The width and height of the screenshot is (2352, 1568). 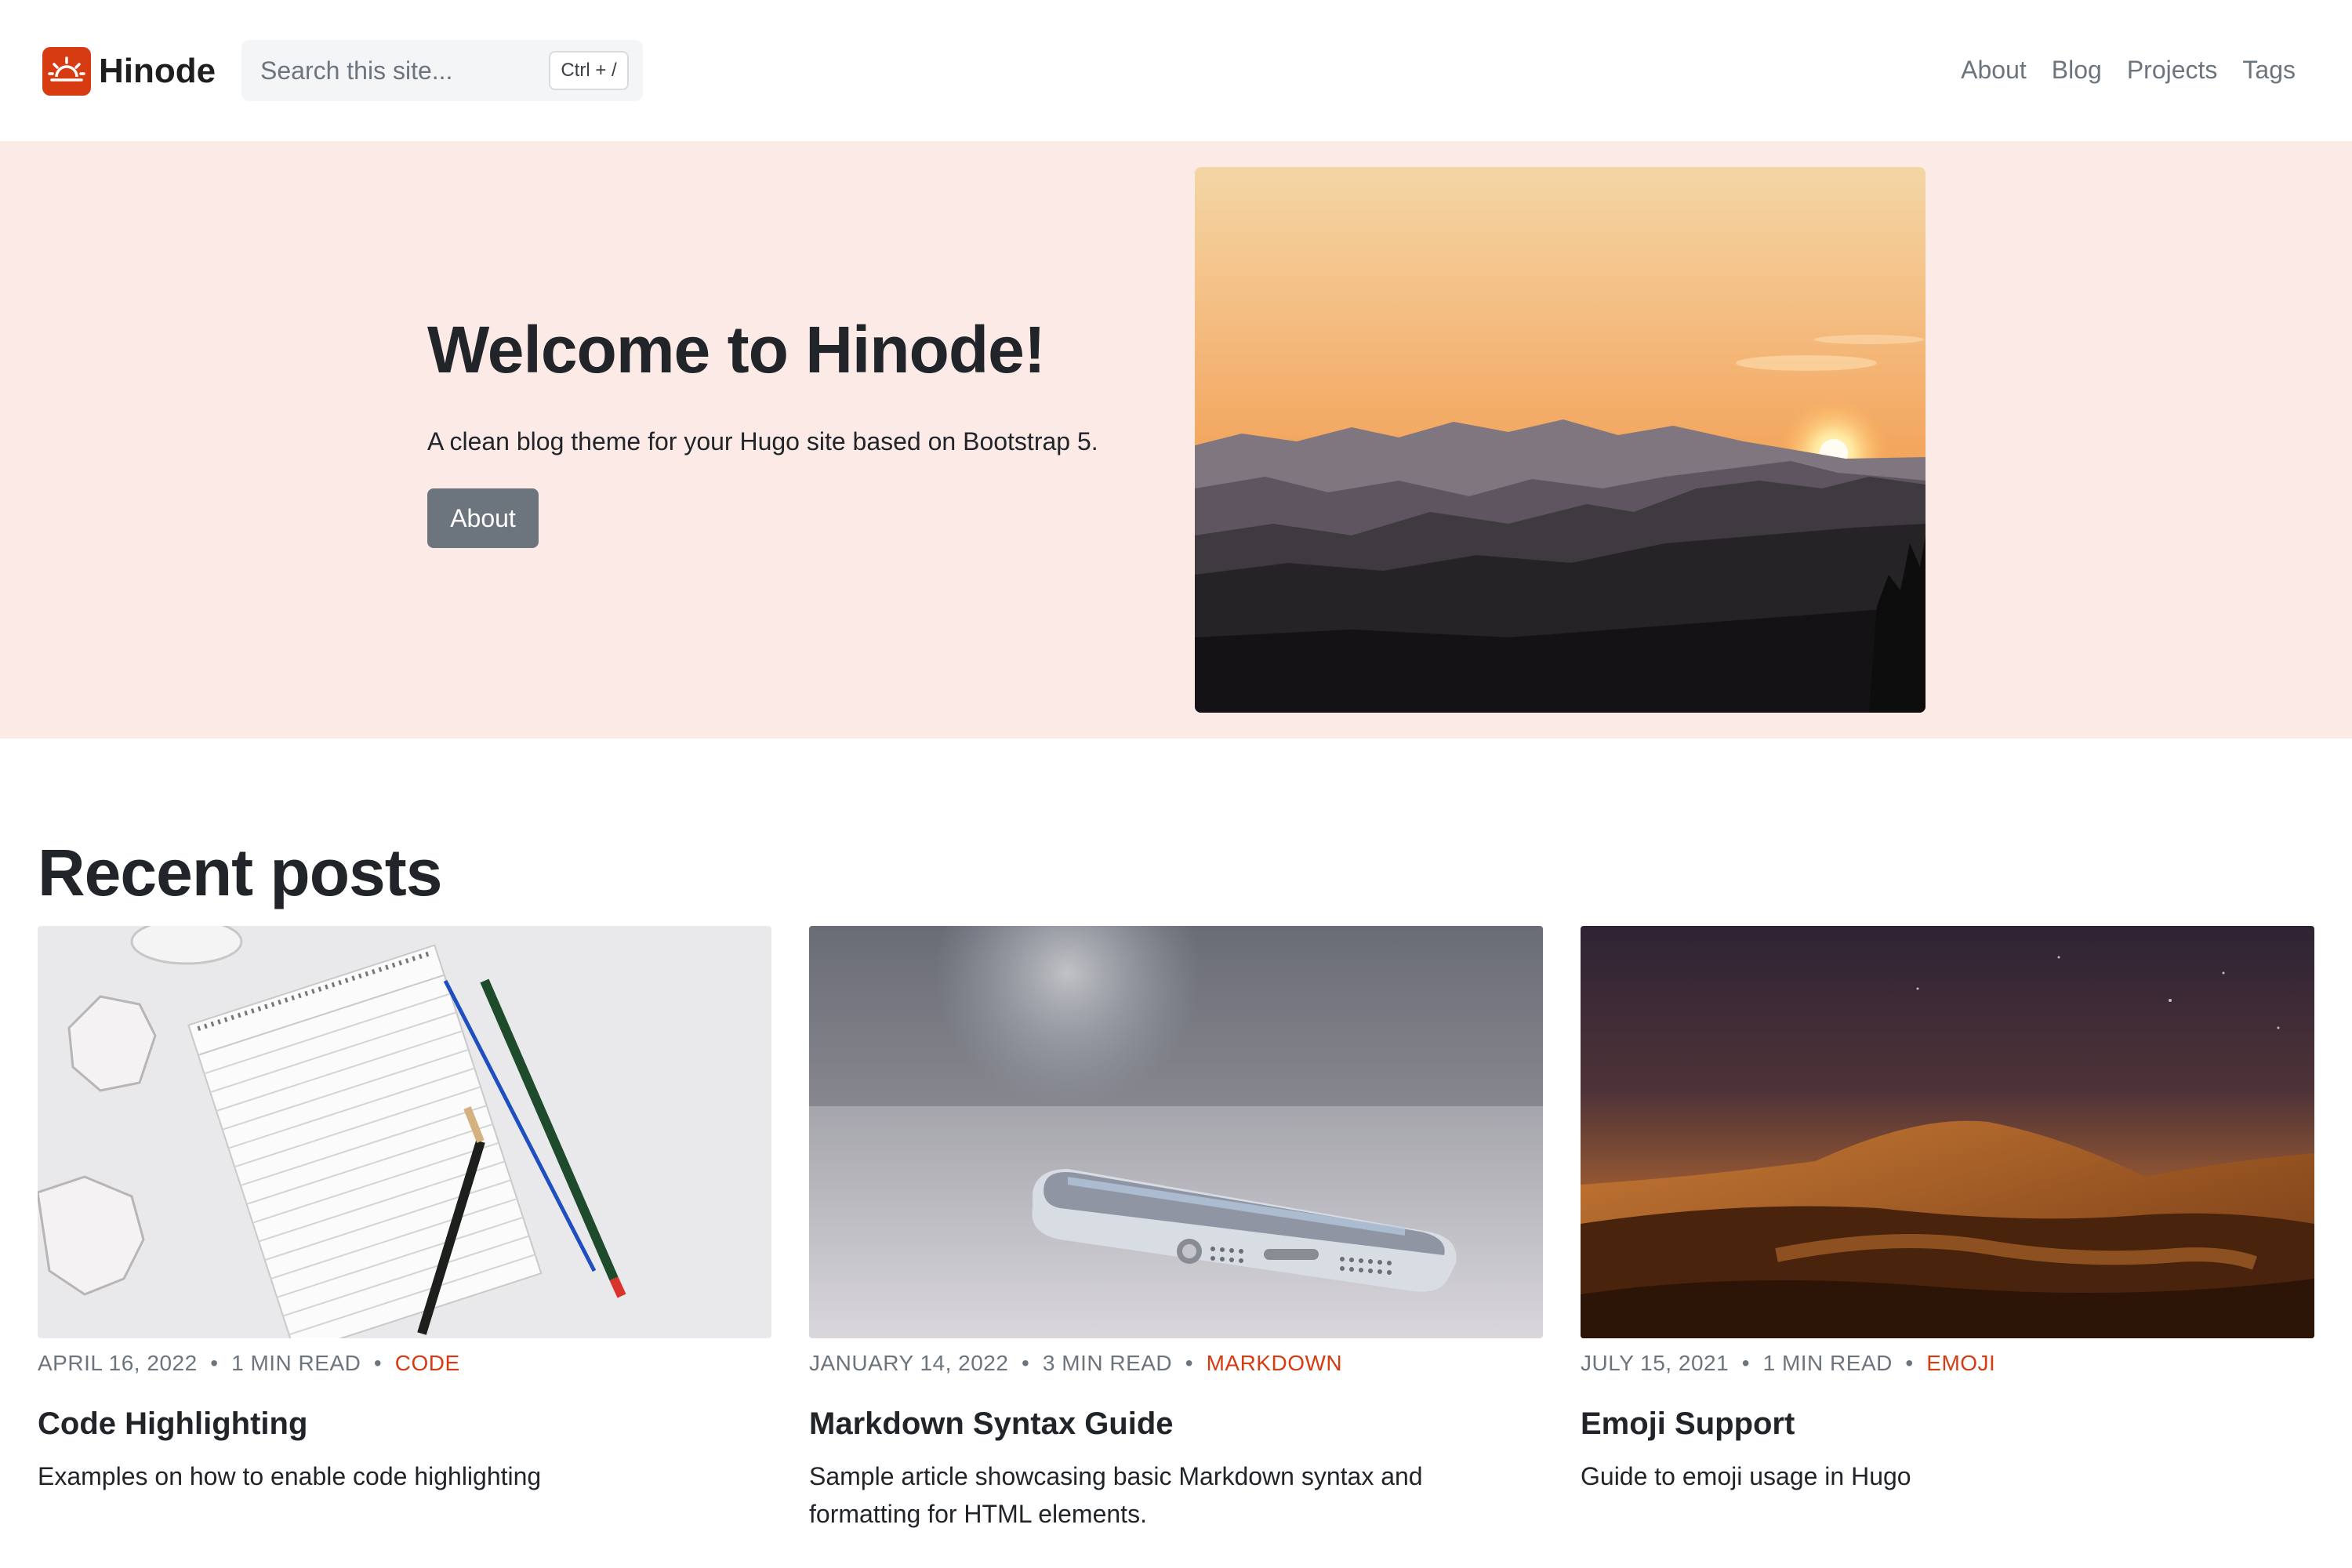 What do you see at coordinates (736, 350) in the screenshot?
I see `hero-title: Welcome to Hinode!` at bounding box center [736, 350].